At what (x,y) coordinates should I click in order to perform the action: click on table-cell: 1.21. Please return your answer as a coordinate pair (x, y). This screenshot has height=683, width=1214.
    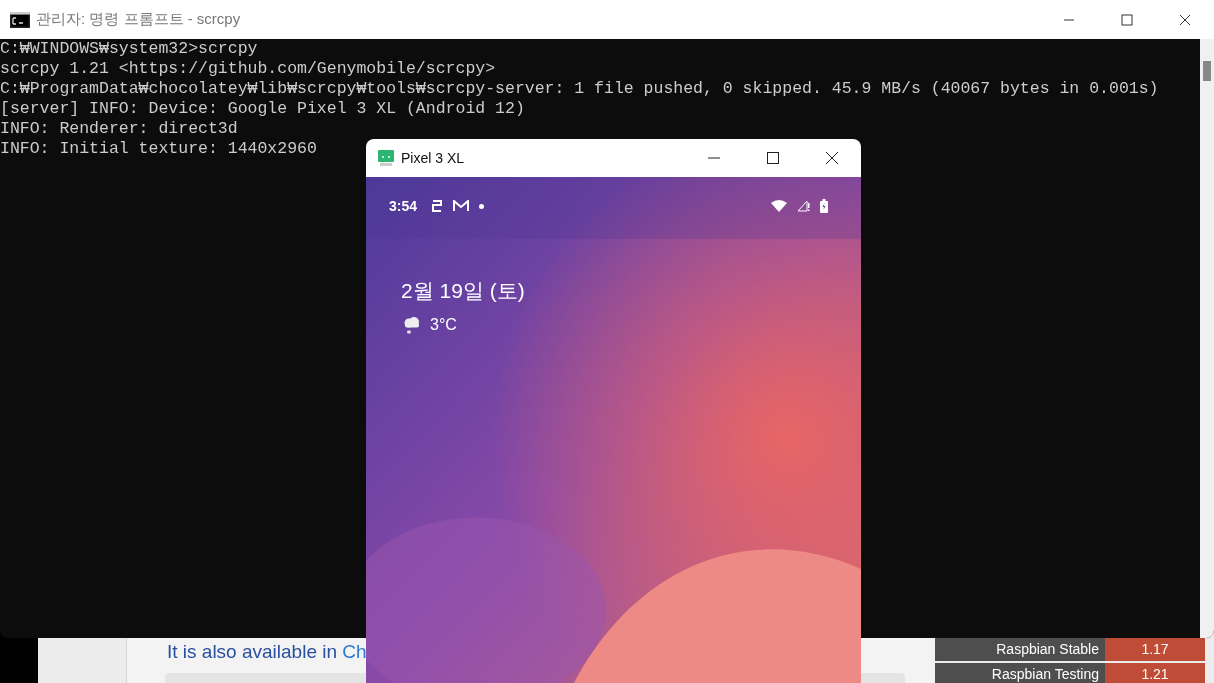
    Looking at the image, I should click on (1155, 673).